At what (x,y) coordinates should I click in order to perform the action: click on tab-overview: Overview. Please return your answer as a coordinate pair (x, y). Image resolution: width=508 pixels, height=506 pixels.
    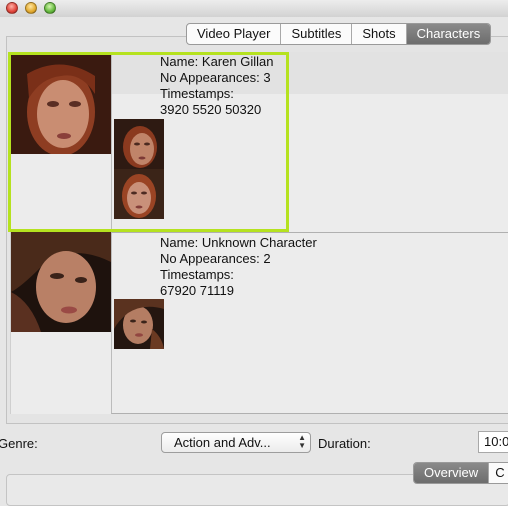
    Looking at the image, I should click on (452, 473).